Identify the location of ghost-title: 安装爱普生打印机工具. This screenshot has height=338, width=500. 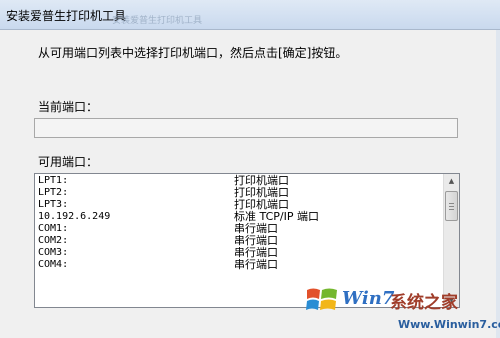
(157, 21).